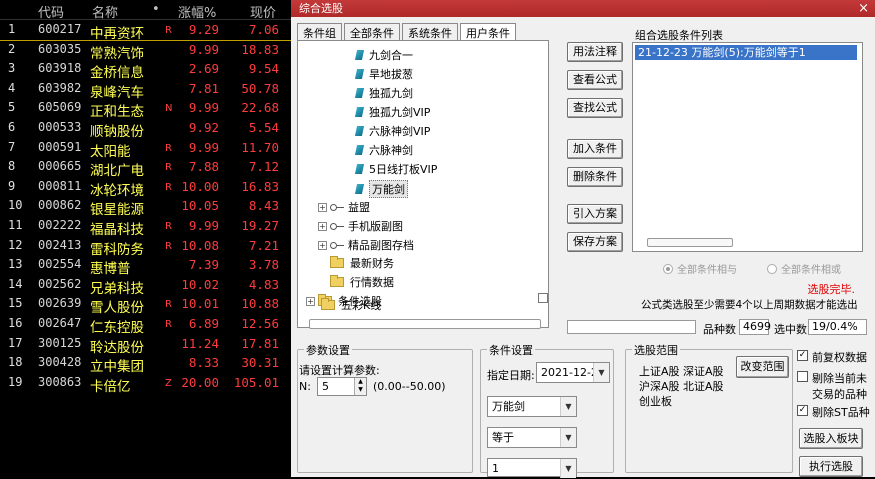 The height and width of the screenshot is (479, 875). Describe the element at coordinates (425, 324) in the screenshot. I see `tree-horizontal-scrollbar` at that location.